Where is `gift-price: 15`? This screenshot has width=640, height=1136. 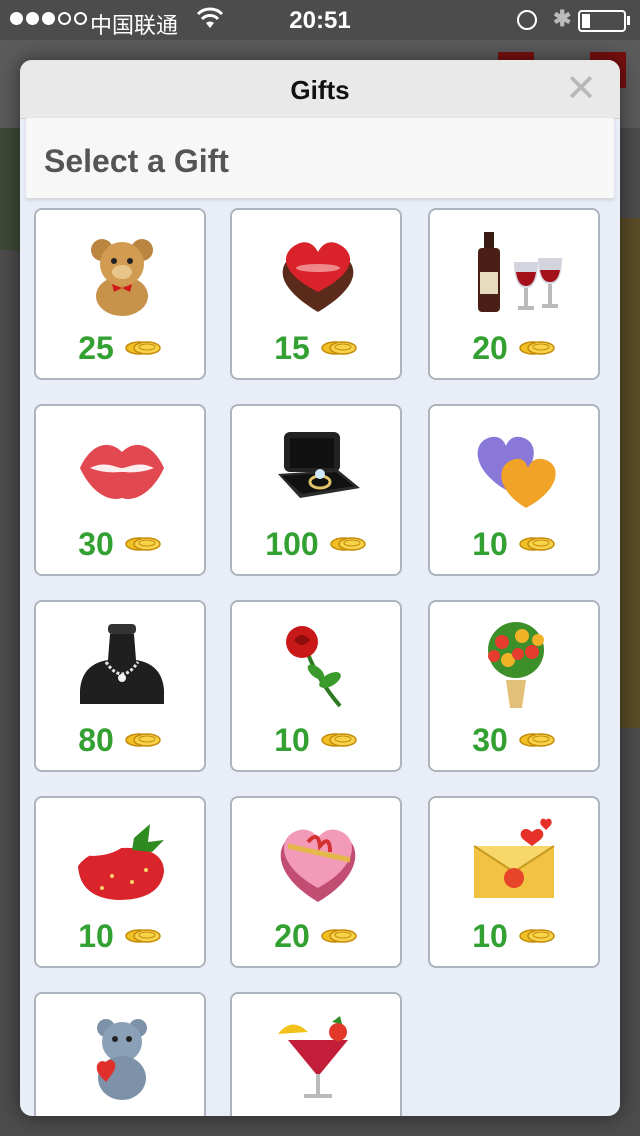
gift-price: 15 is located at coordinates (292, 347).